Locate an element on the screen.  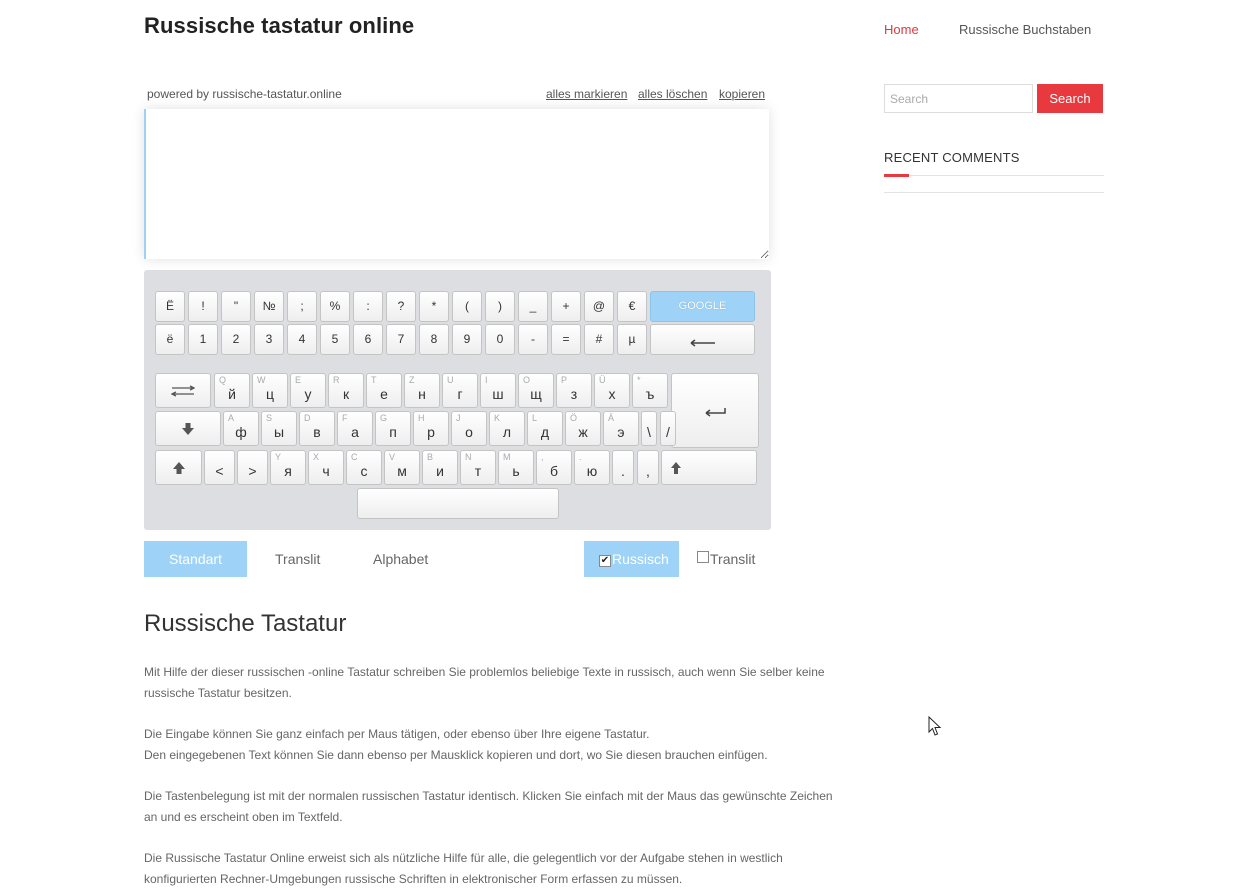
russisch-checkbox: ✔ is located at coordinates (605, 561).